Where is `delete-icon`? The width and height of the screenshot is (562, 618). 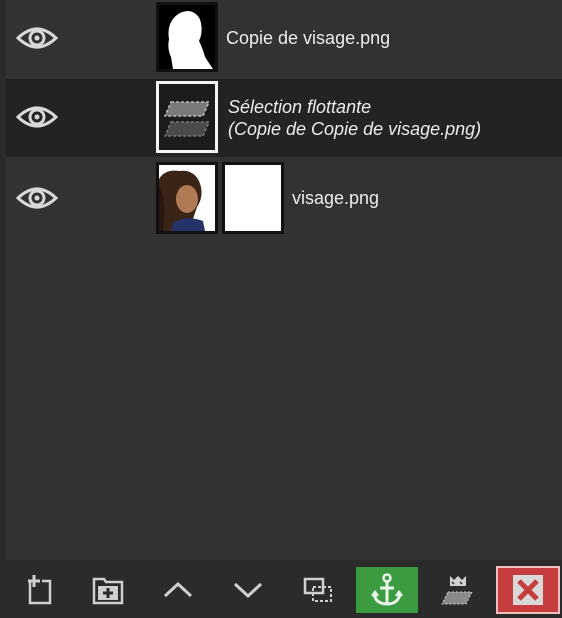
delete-icon is located at coordinates (528, 590).